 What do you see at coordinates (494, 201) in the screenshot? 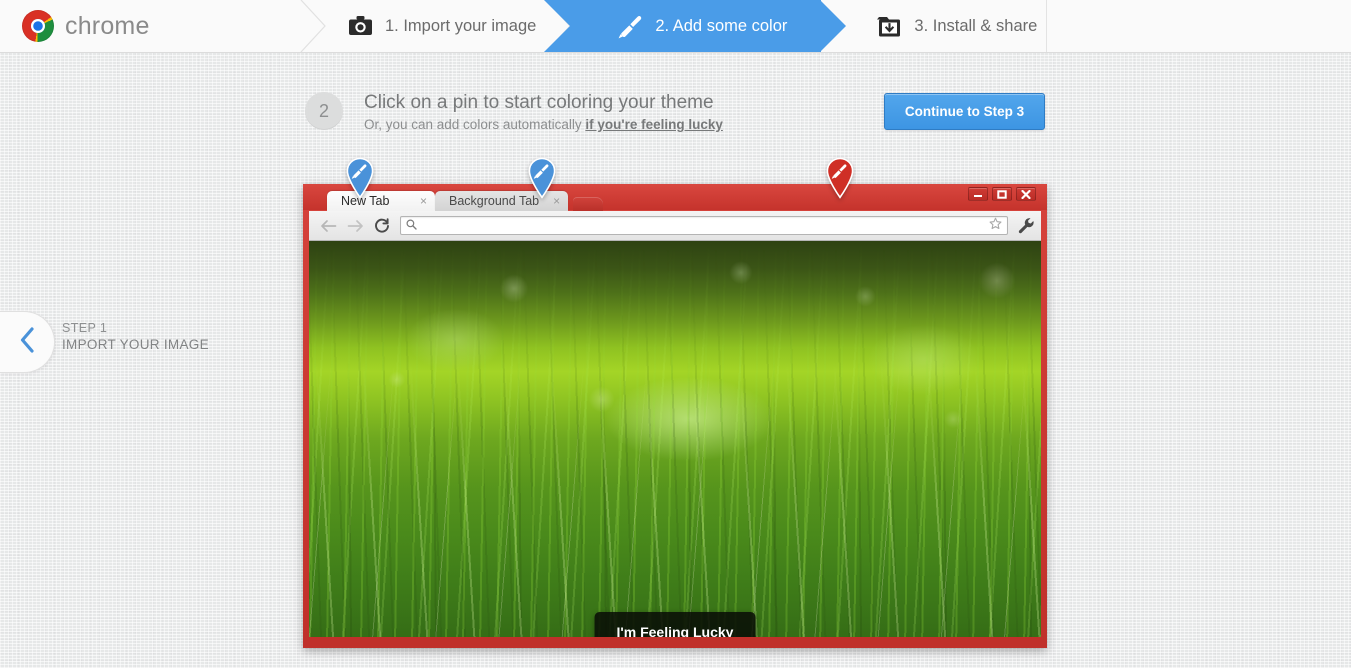
I see `tab-title: Background Tab` at bounding box center [494, 201].